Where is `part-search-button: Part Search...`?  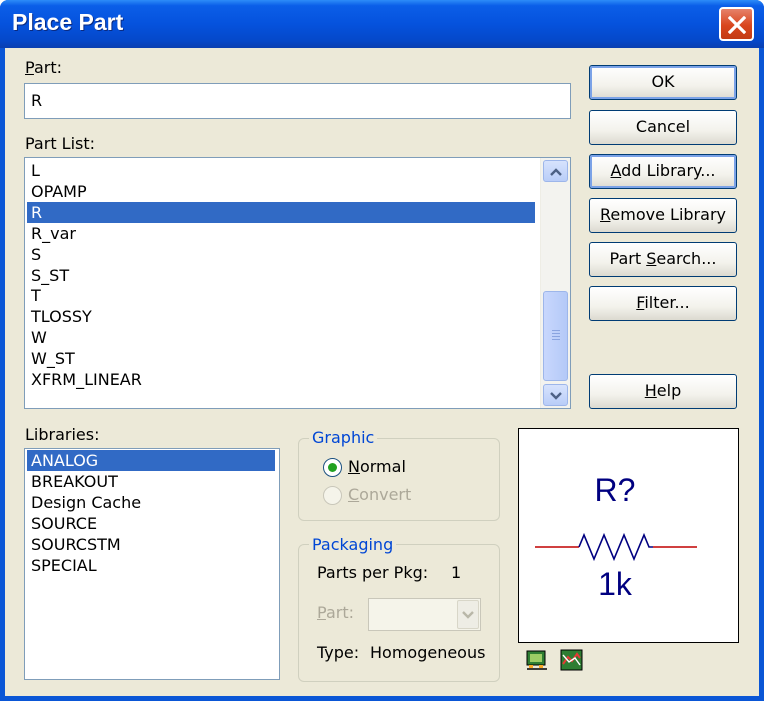
part-search-button: Part Search... is located at coordinates (663, 259).